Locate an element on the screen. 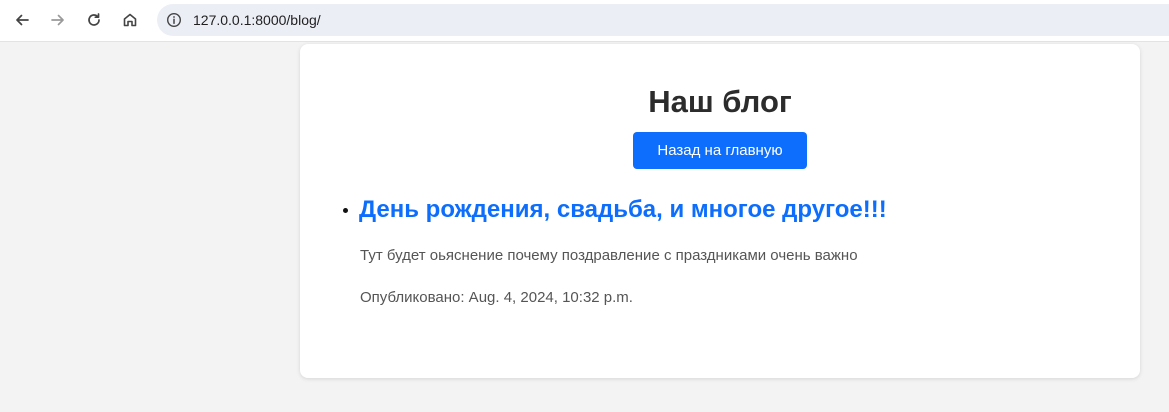 Image resolution: width=1169 pixels, height=412 pixels. back-to-home-button: Назад на главную is located at coordinates (720, 150).